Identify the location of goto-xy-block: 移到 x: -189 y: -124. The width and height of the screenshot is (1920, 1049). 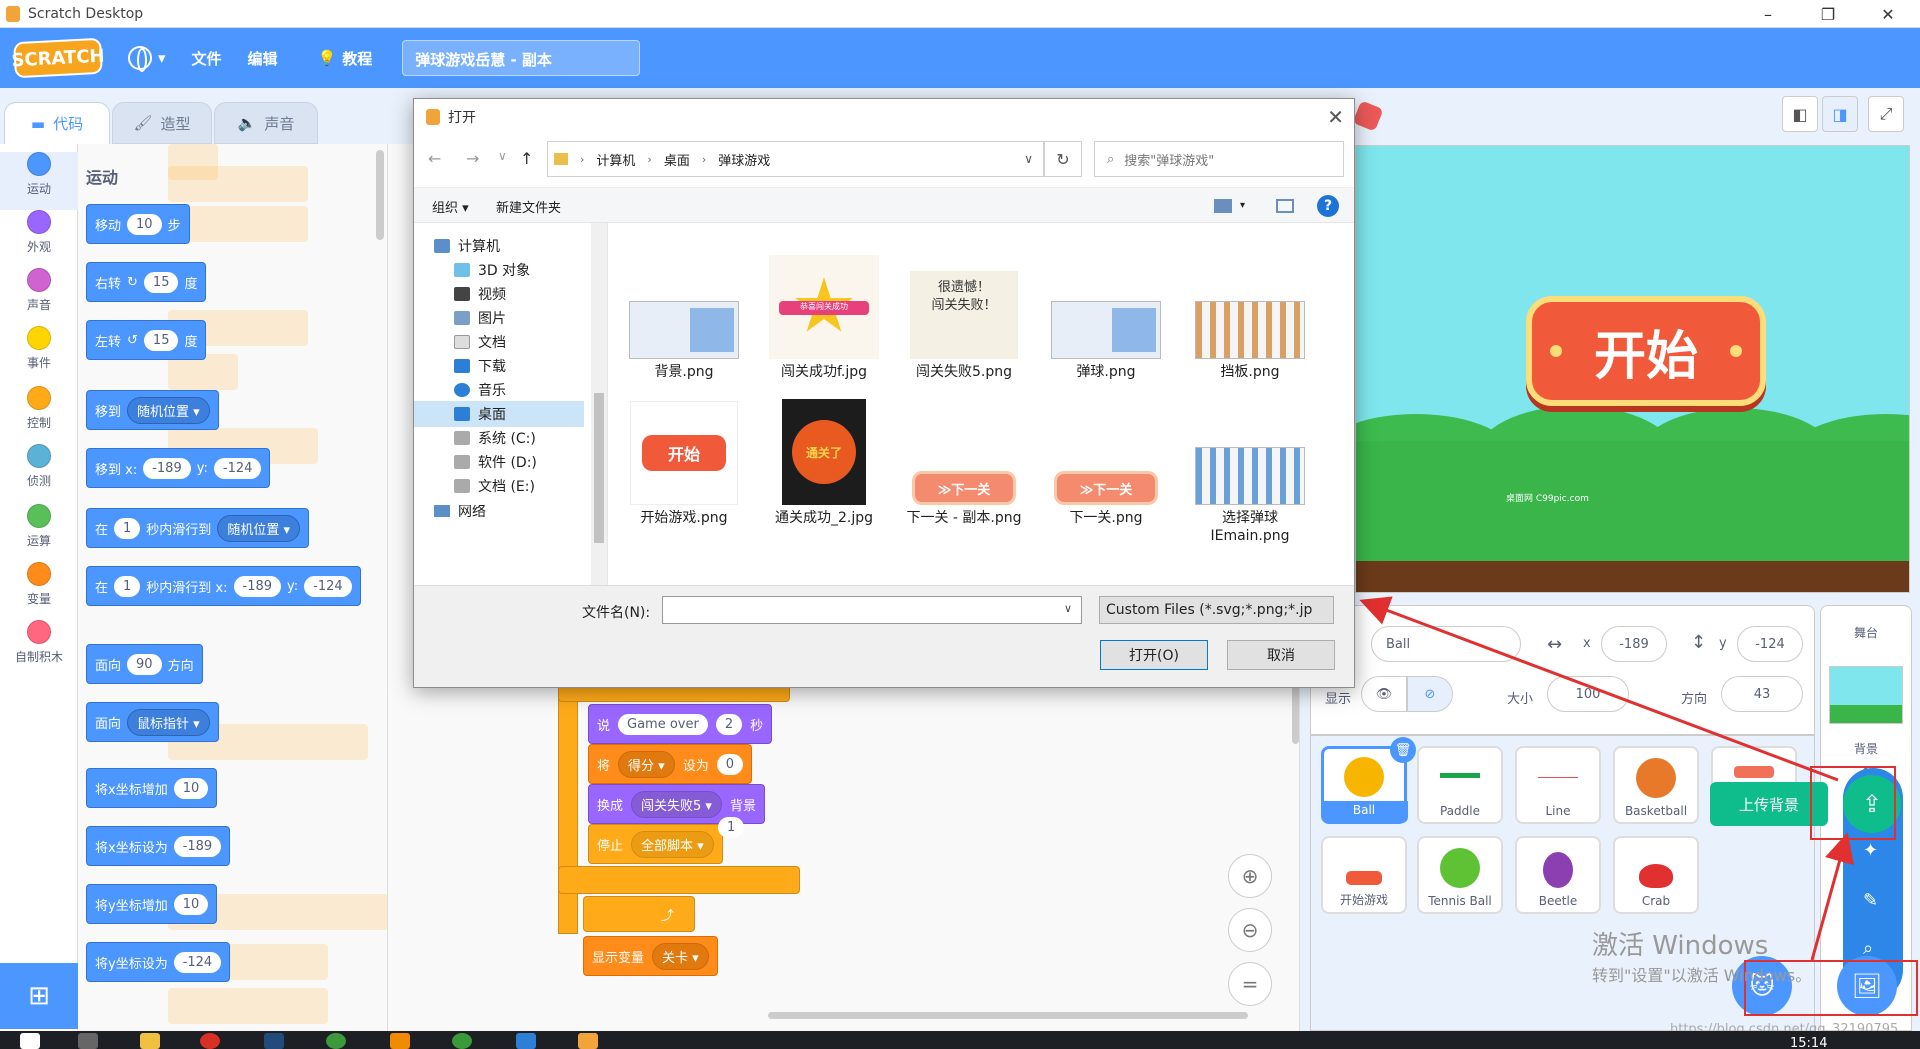
(178, 468).